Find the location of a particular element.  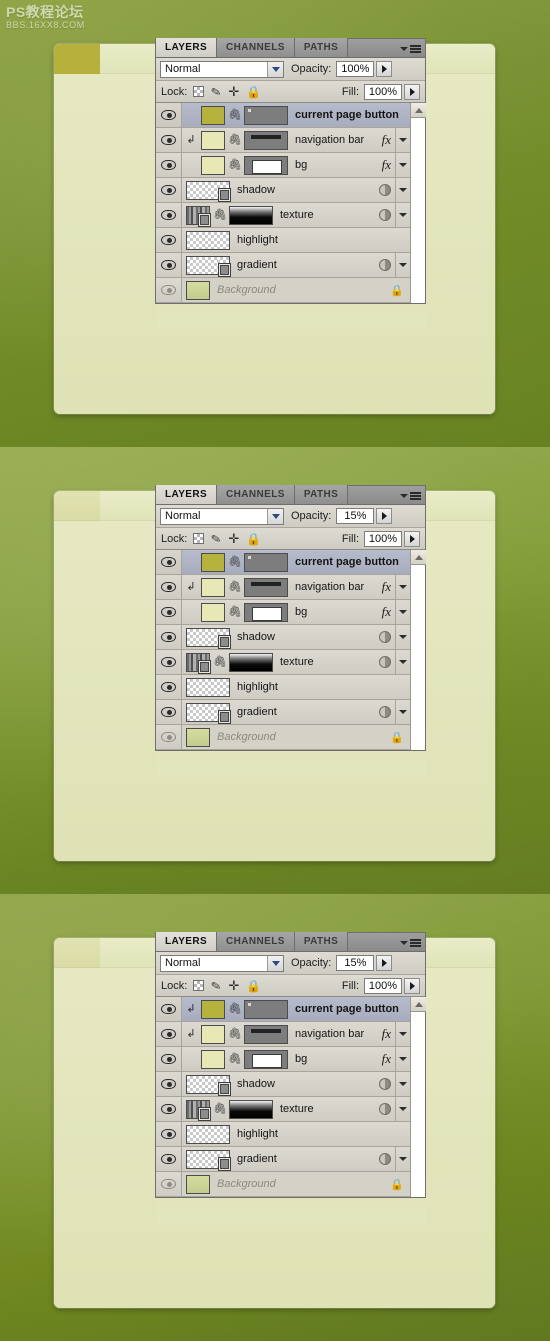

table-row: ↲ 🖇 navigation bar fx is located at coordinates (283, 1034).